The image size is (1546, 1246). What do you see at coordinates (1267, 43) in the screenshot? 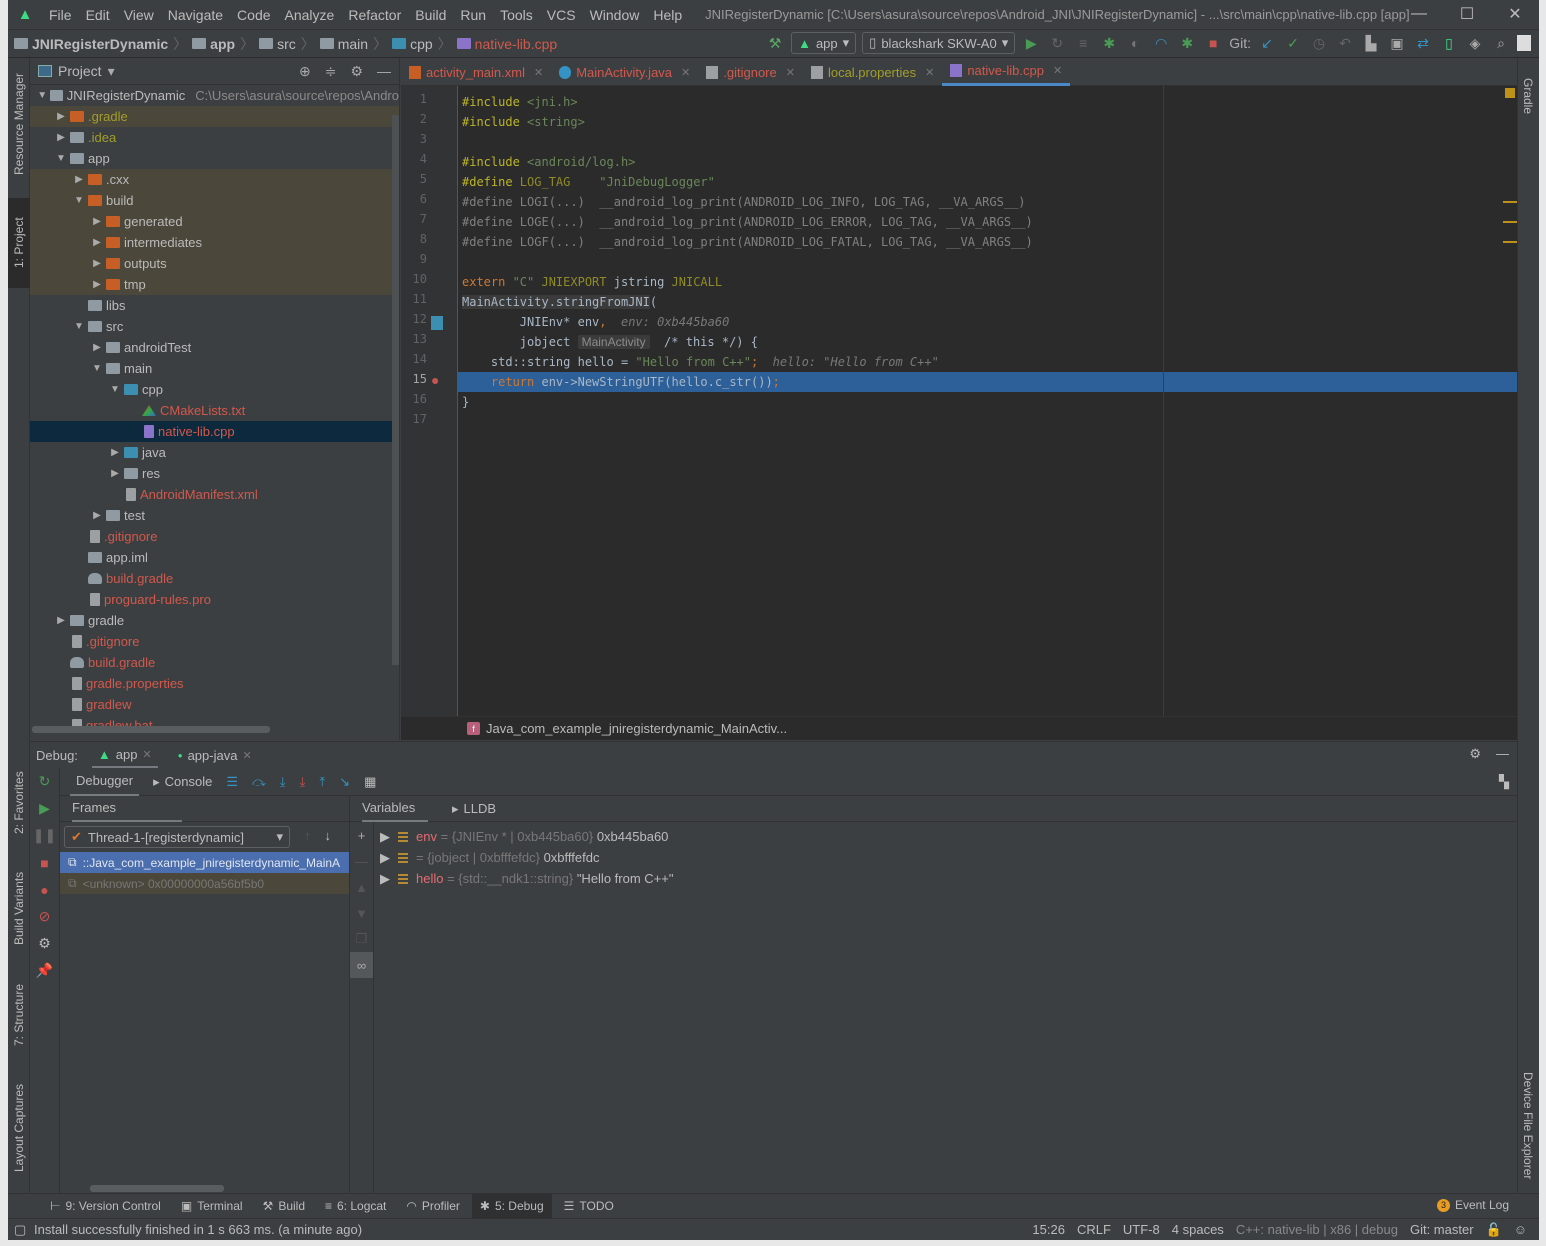
I see `git-update-icon: ↙` at bounding box center [1267, 43].